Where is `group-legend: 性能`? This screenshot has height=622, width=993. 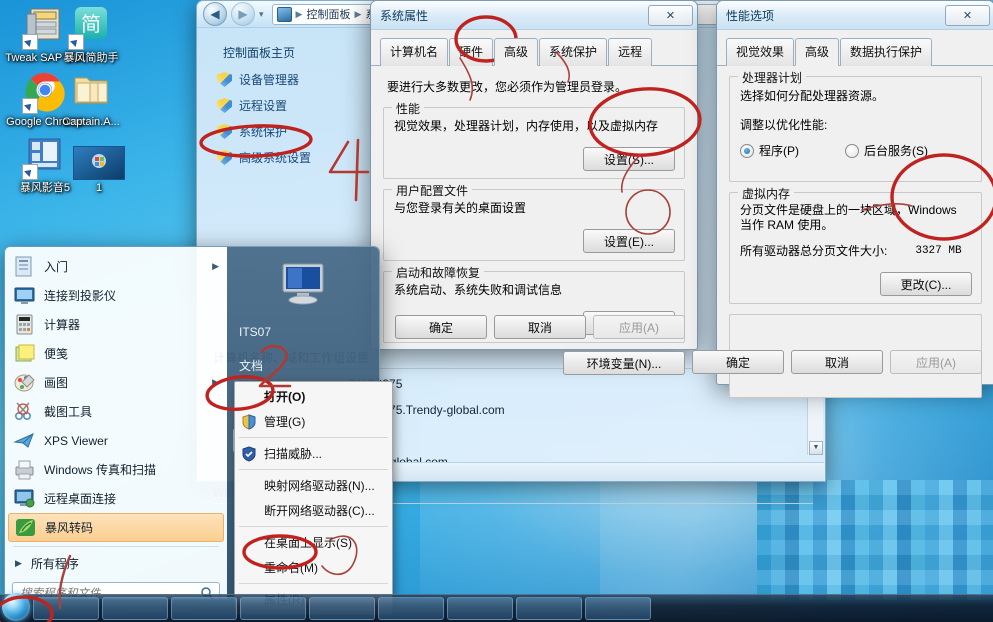
group-legend: 性能 is located at coordinates (408, 108).